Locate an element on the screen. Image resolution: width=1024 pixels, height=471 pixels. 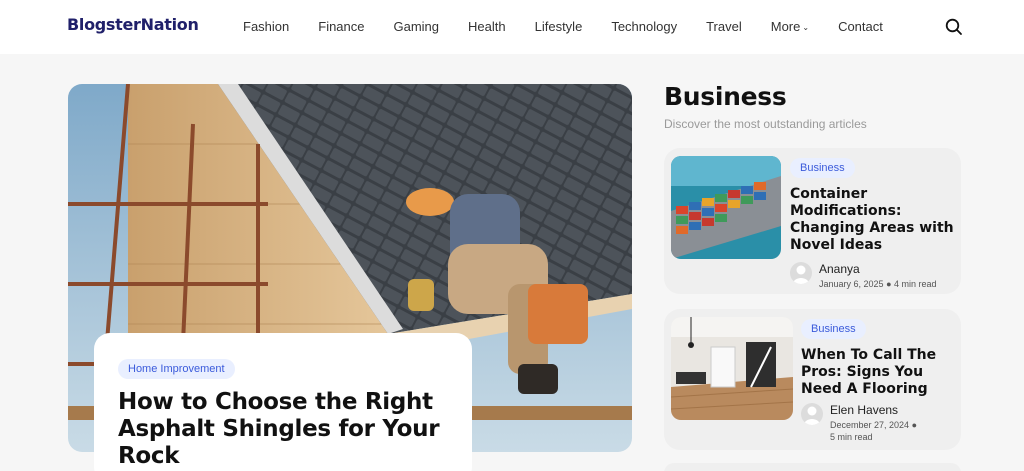
article-meta: January 6, 2025 ● 4 min read is located at coordinates (878, 284).